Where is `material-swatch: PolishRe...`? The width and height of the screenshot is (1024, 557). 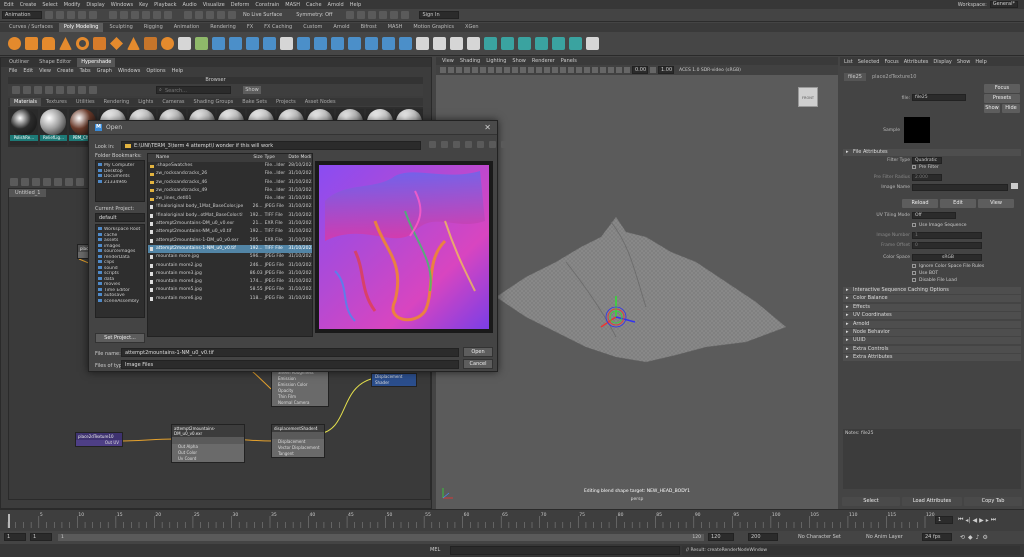
material-swatch: PolishRe... is located at coordinates (24, 127).